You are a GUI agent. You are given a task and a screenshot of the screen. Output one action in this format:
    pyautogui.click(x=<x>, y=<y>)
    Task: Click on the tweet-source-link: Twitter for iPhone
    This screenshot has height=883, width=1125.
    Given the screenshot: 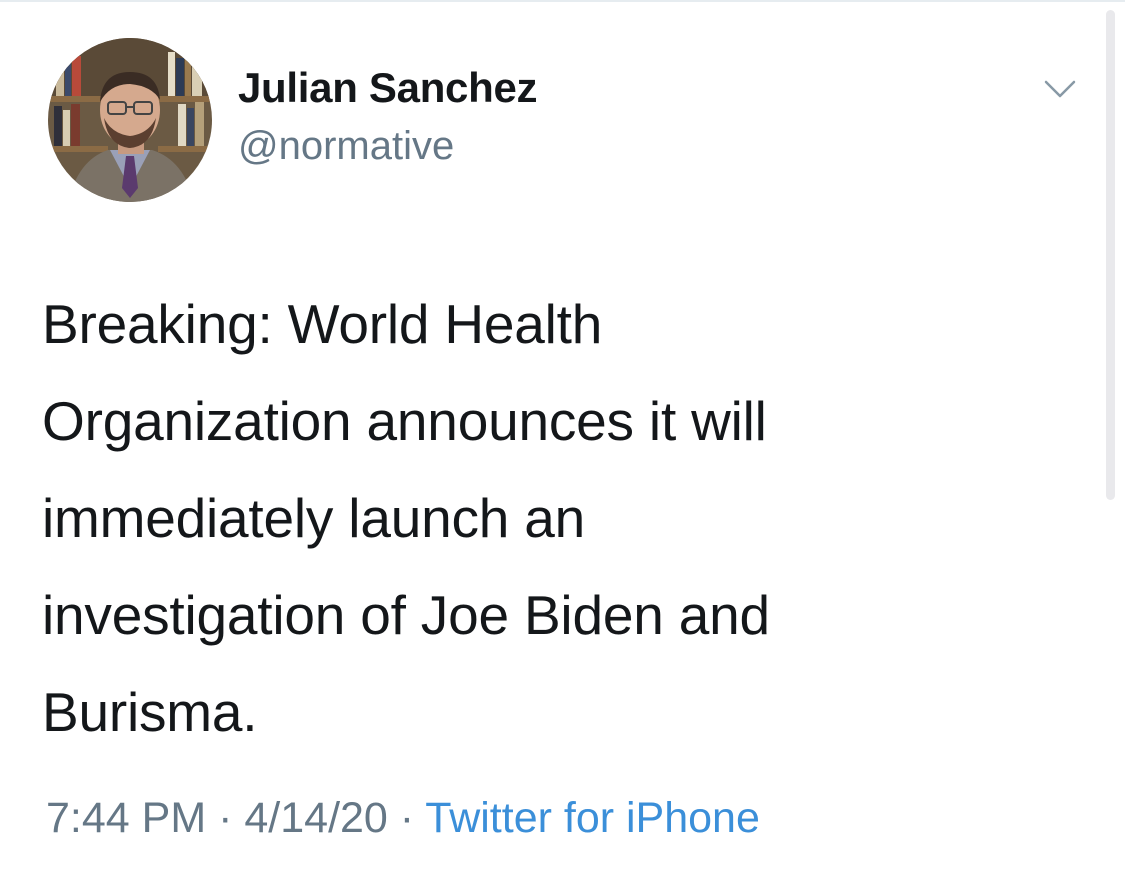 What is the action you would take?
    pyautogui.click(x=592, y=818)
    